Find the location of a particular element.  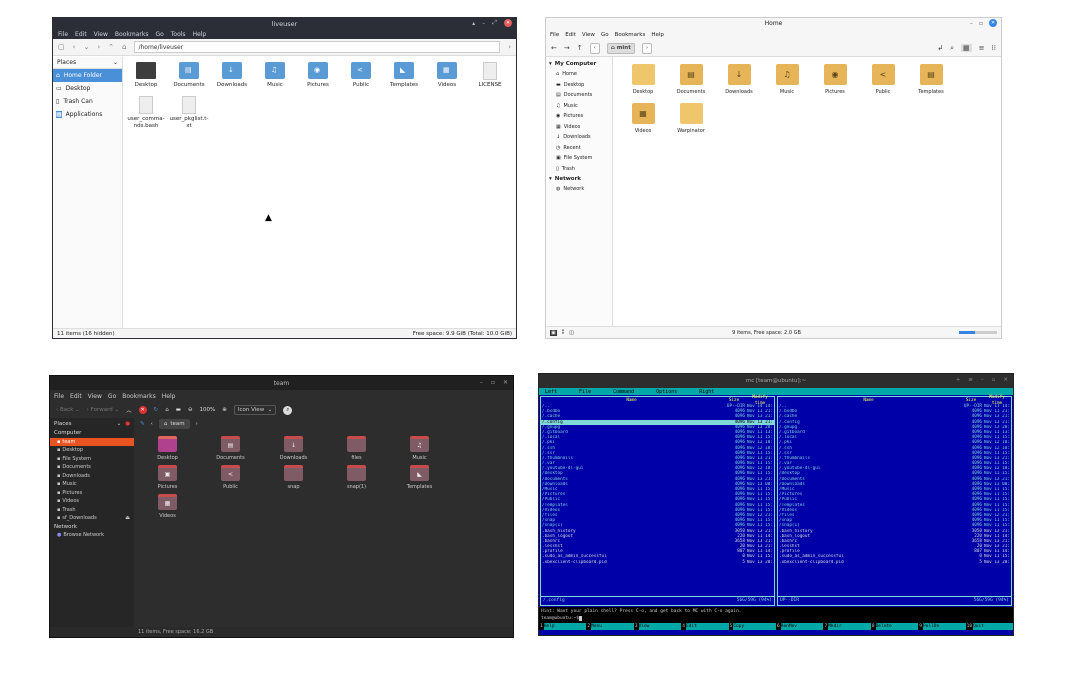

sidebar-item-music: ▪ Music is located at coordinates (92, 484).